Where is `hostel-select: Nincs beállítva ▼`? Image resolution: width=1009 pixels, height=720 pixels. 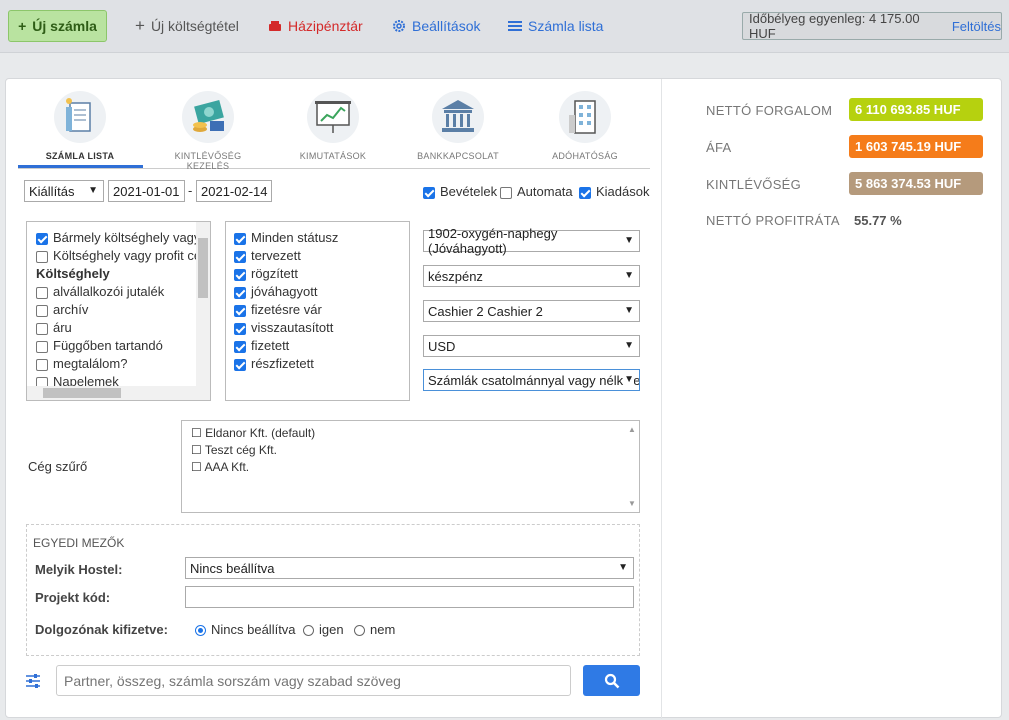 hostel-select: Nincs beállítva ▼ is located at coordinates (409, 568).